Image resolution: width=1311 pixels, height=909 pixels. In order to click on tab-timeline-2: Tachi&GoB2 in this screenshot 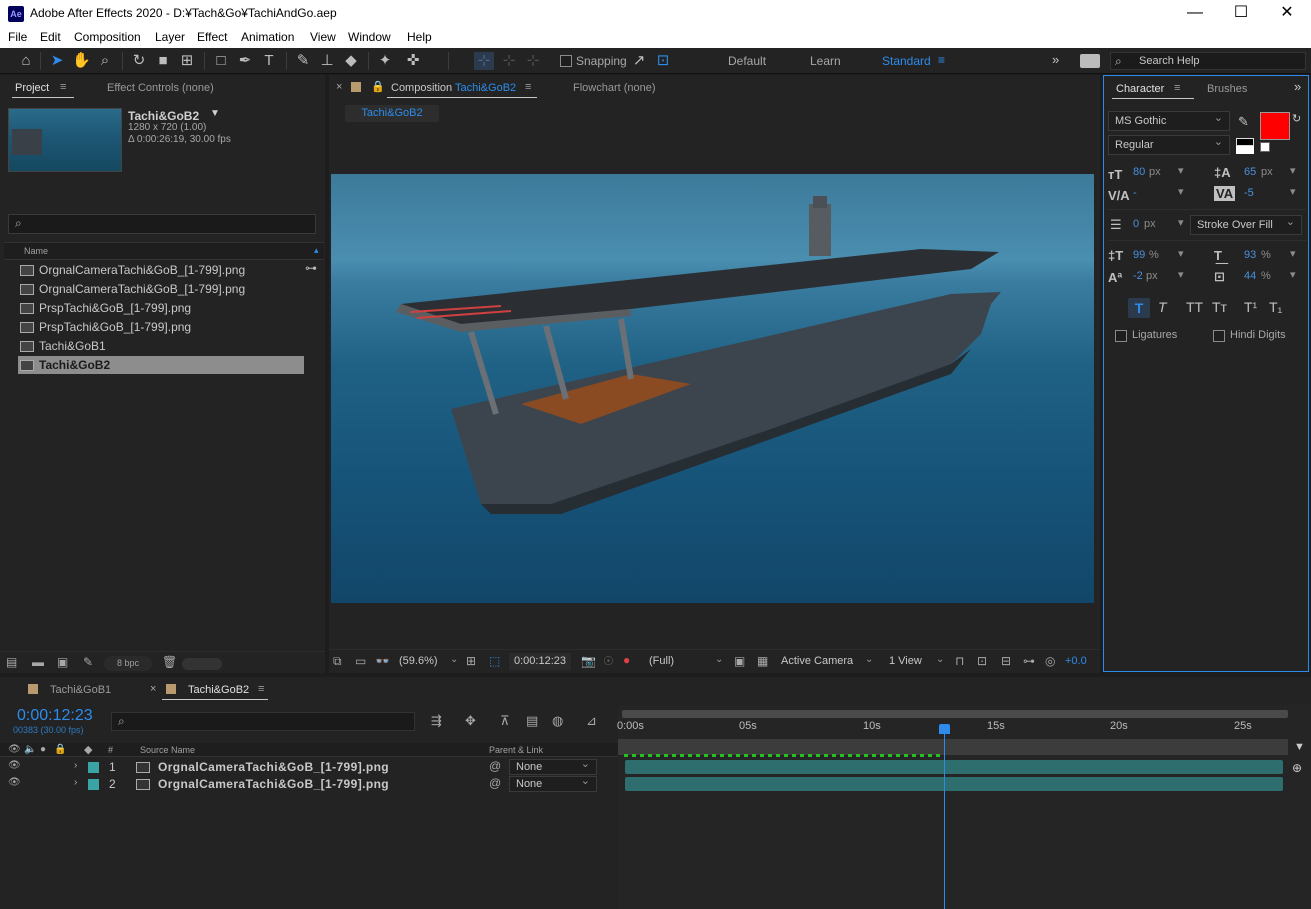, I will do `click(218, 690)`.